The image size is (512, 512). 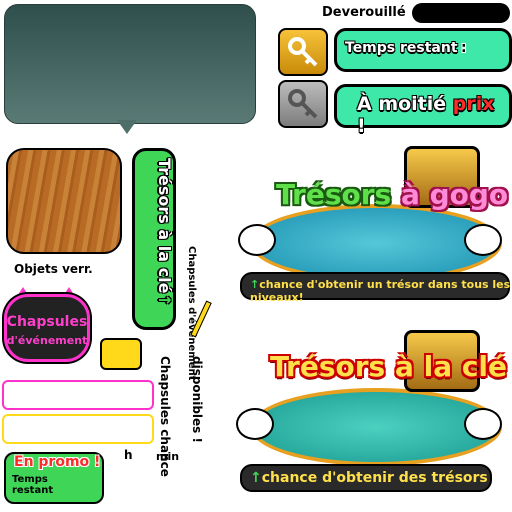 I want to click on time-left-panel: Temps restant :, so click(x=423, y=50).